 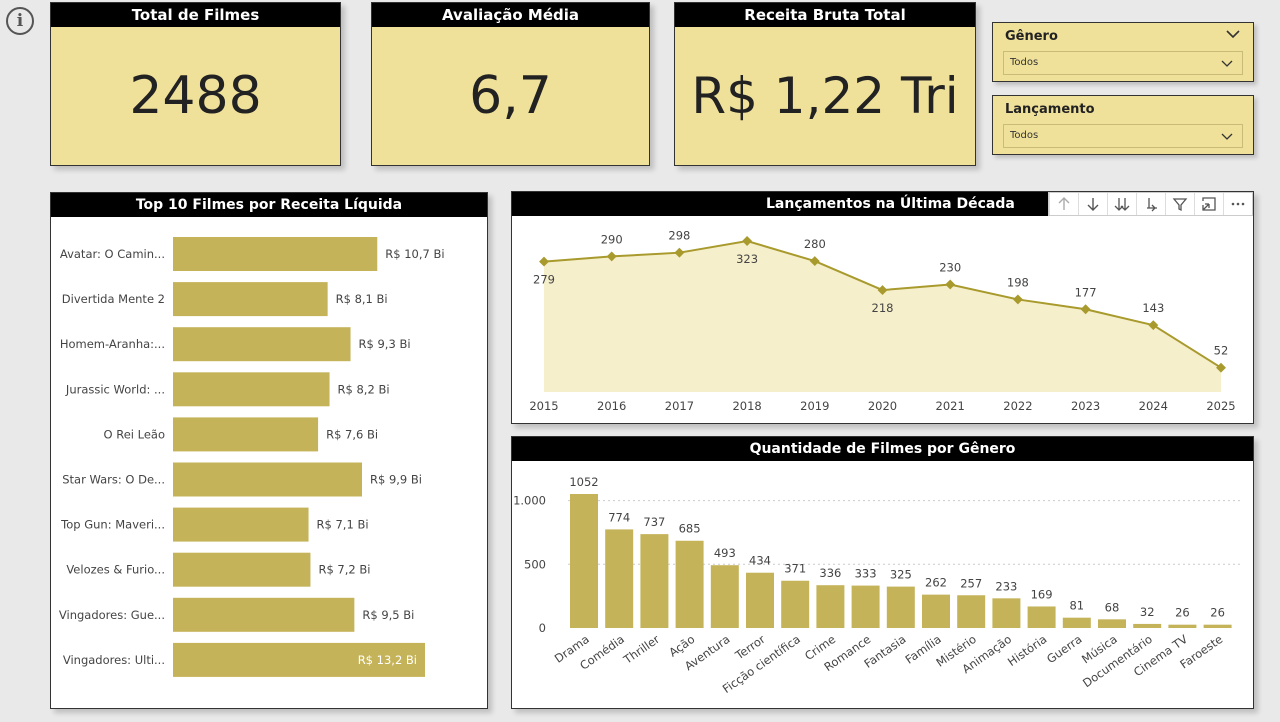 What do you see at coordinates (679, 236) in the screenshot?
I see `data-label: 298` at bounding box center [679, 236].